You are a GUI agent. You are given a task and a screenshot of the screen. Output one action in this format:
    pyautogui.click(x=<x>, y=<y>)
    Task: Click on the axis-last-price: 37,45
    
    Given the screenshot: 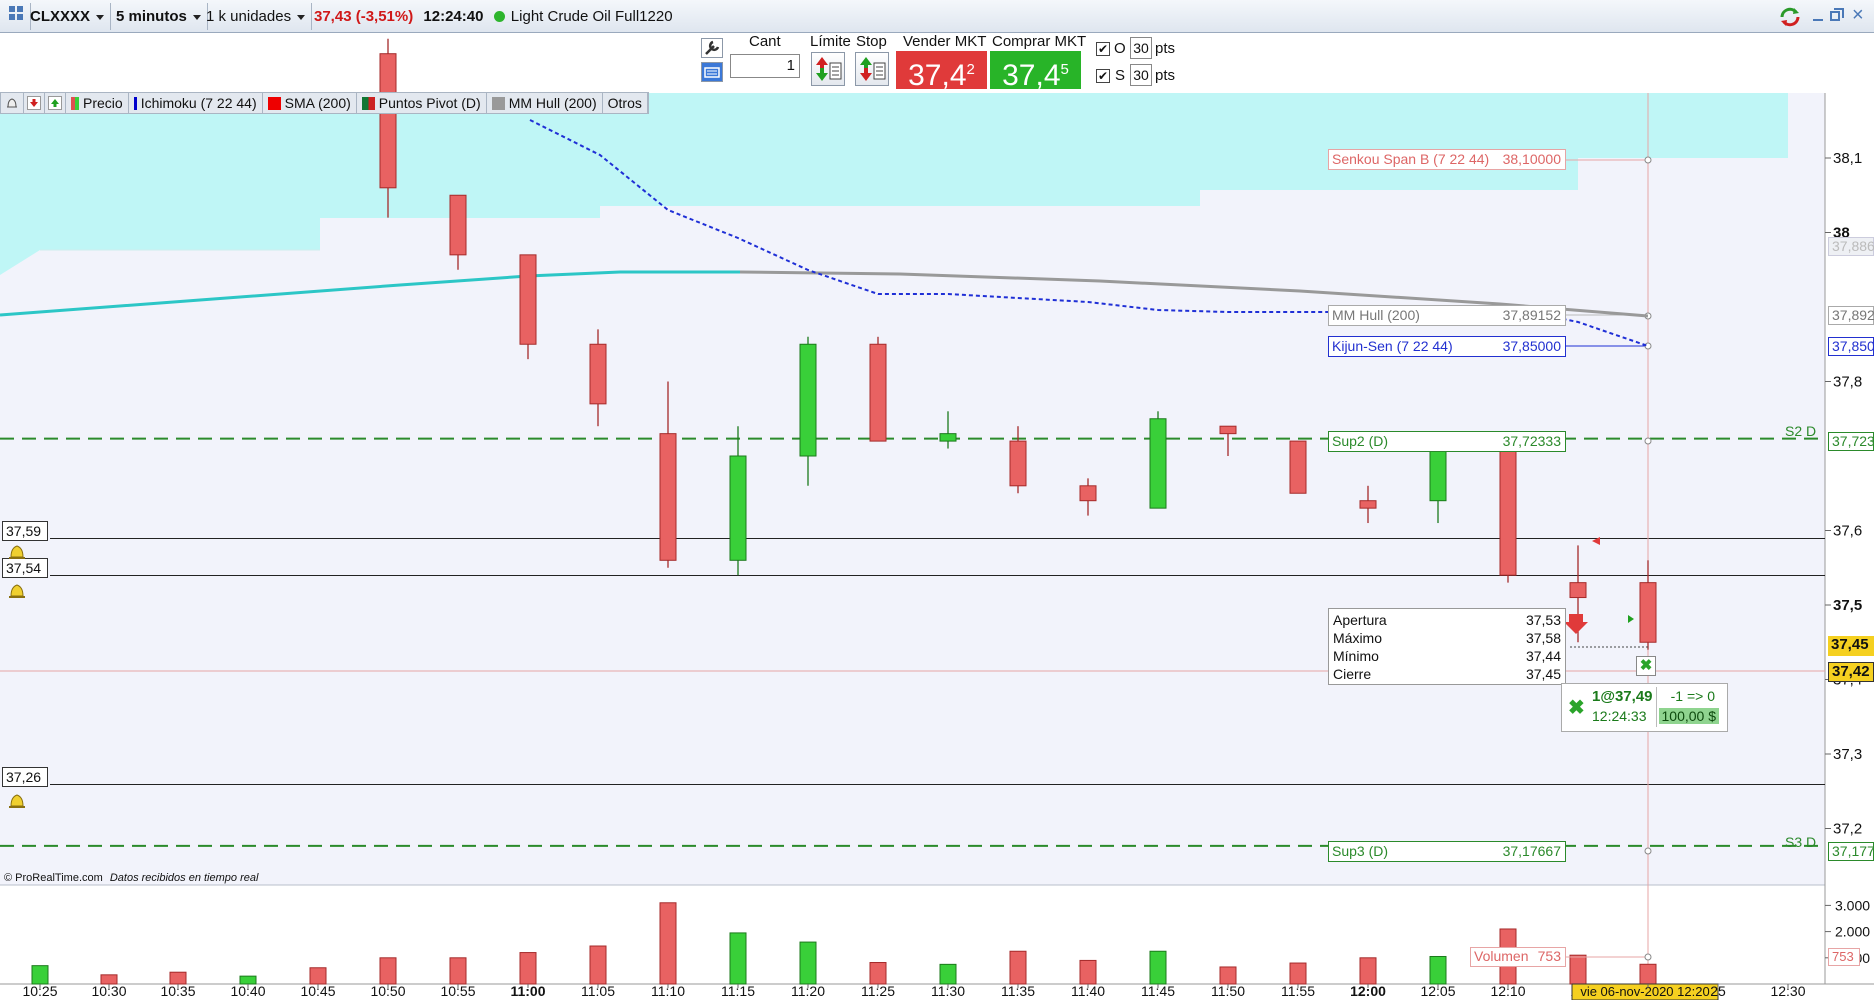 What is the action you would take?
    pyautogui.click(x=1851, y=646)
    